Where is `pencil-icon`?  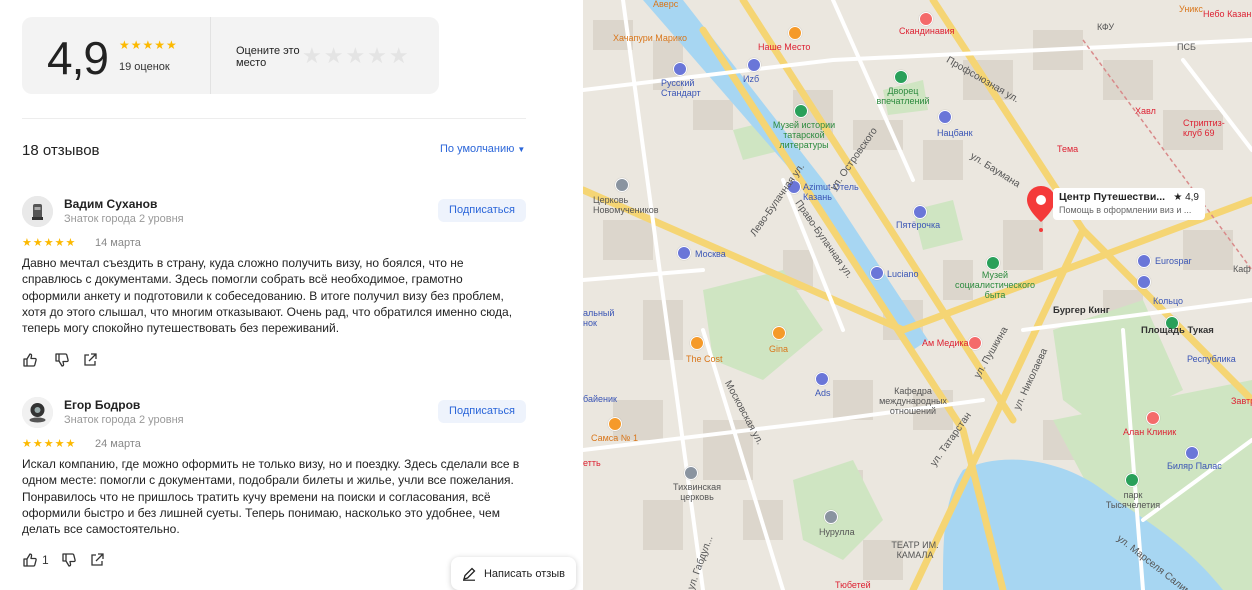
pencil-icon is located at coordinates (469, 574).